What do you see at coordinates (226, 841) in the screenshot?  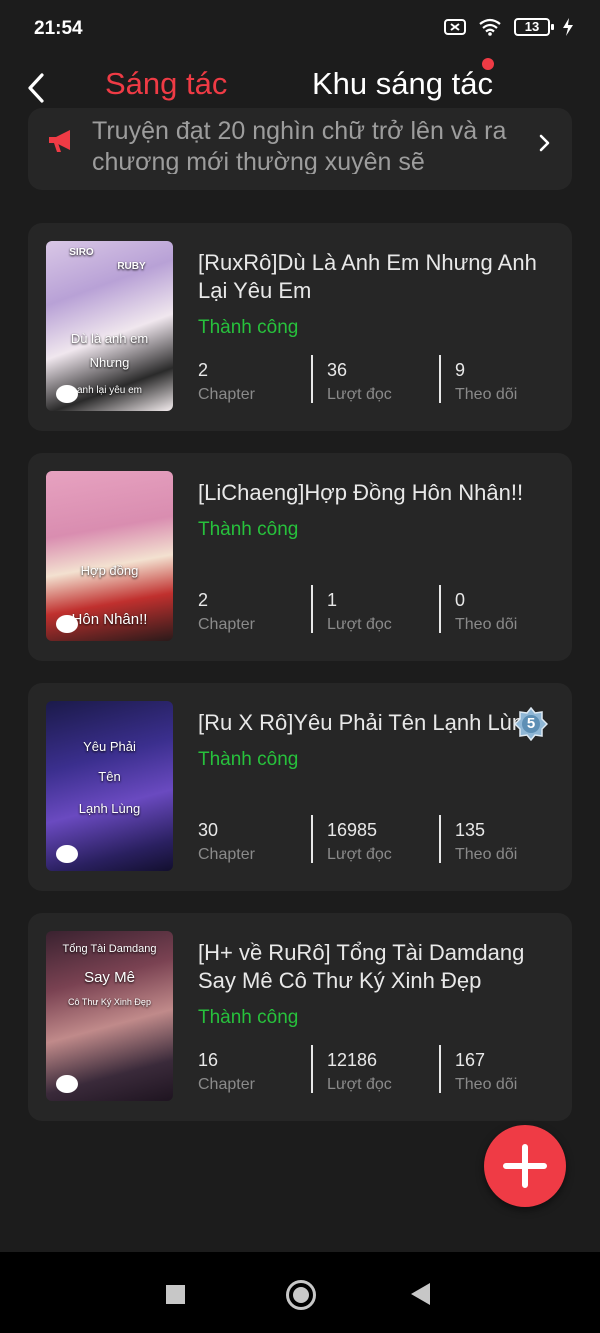 I see `stat-chapters: 30 Chapter` at bounding box center [226, 841].